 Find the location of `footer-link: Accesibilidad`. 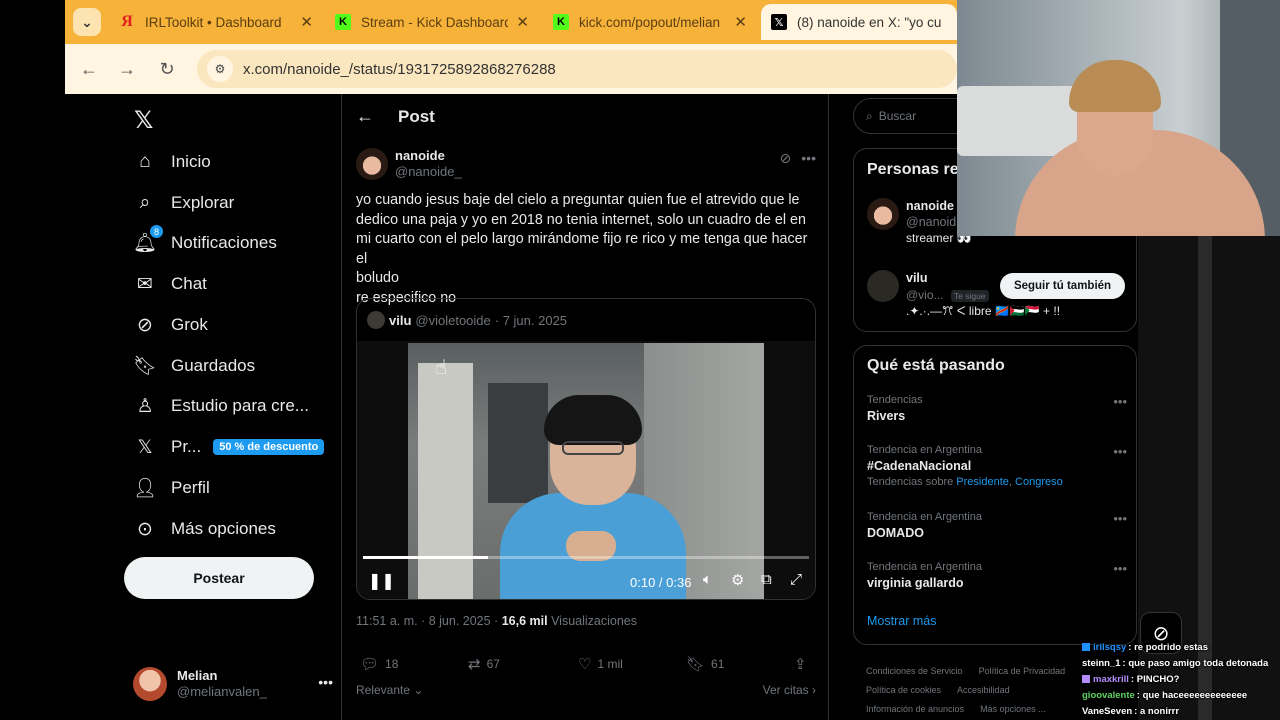

footer-link: Accesibilidad is located at coordinates (983, 690).